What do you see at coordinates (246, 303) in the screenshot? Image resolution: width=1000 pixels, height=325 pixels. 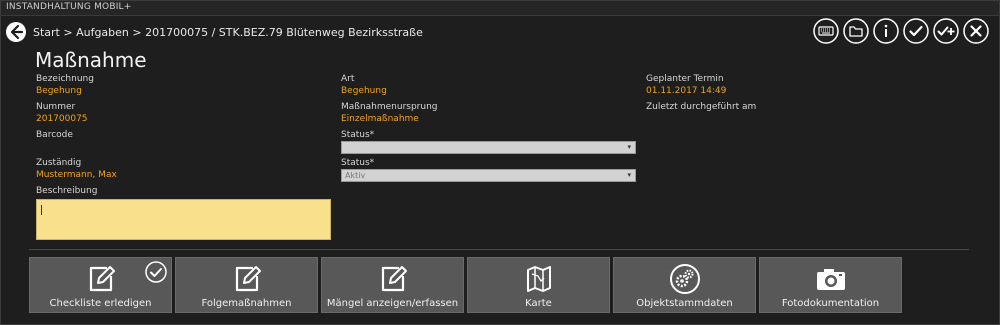 I see `tile-label: Folgemaßnahmen` at bounding box center [246, 303].